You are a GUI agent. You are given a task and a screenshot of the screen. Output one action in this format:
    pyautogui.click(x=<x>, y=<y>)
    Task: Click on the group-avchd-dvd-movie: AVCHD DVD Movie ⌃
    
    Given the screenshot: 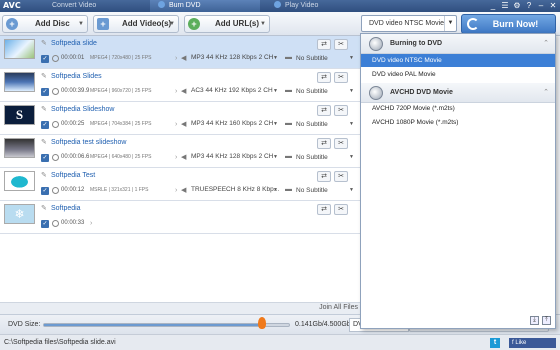 What is the action you would take?
    pyautogui.click(x=458, y=93)
    